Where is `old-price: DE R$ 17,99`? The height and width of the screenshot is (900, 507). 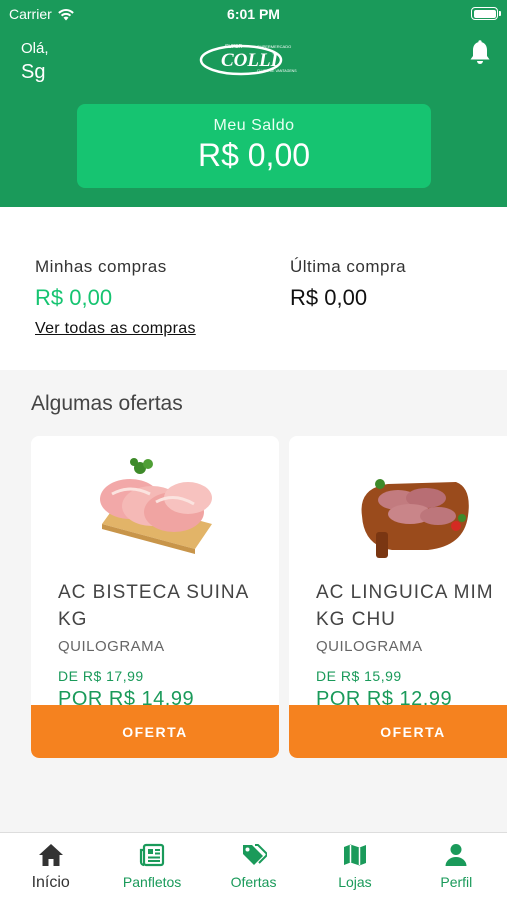
old-price: DE R$ 17,99 is located at coordinates (101, 676).